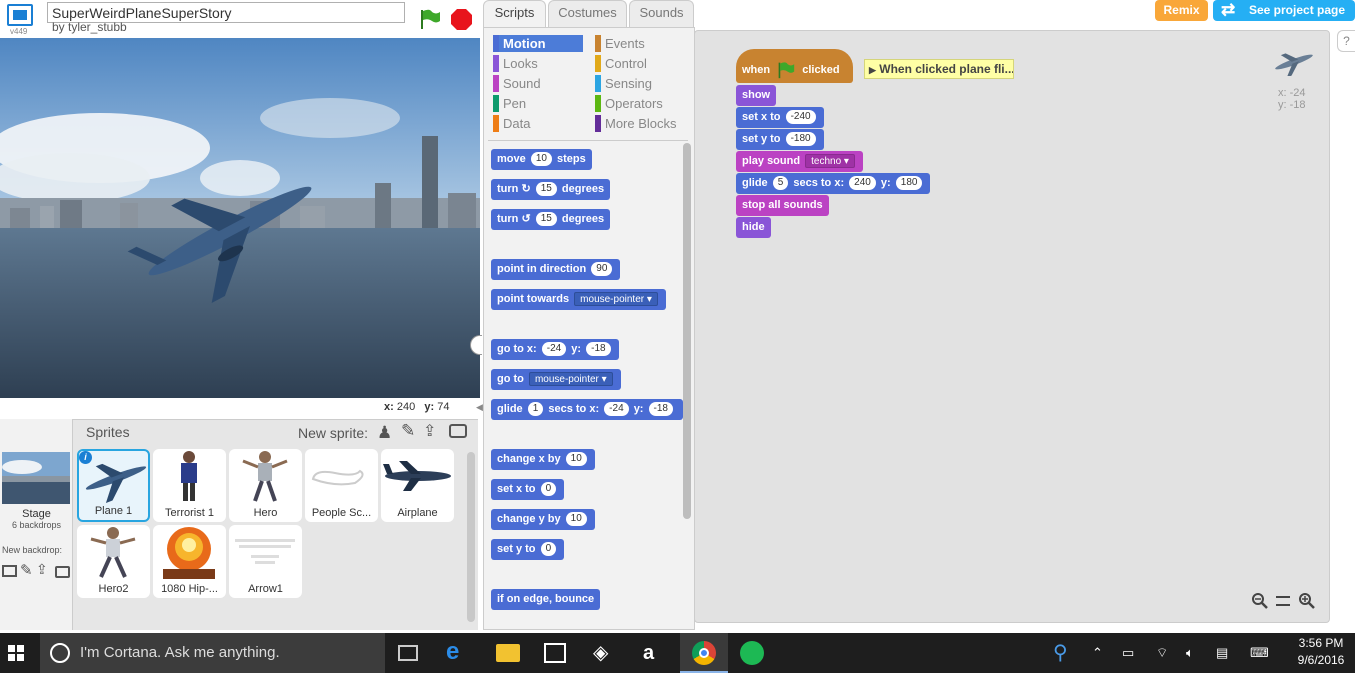  Describe the element at coordinates (1346, 41) in the screenshot. I see `help-icon: ?` at that location.